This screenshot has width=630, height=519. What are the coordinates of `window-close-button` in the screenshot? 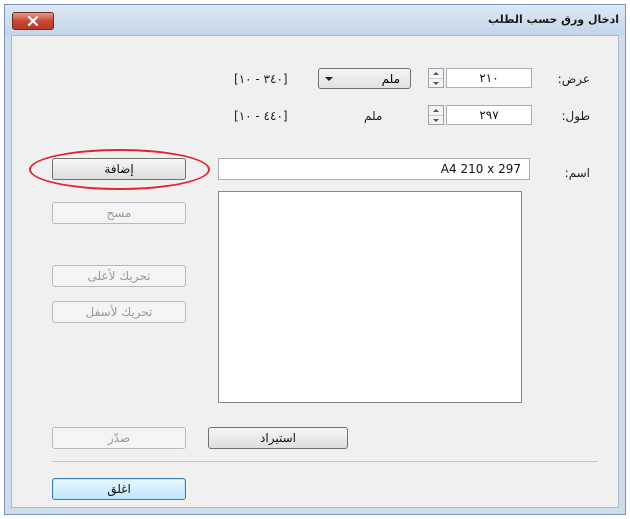 It's located at (33, 21).